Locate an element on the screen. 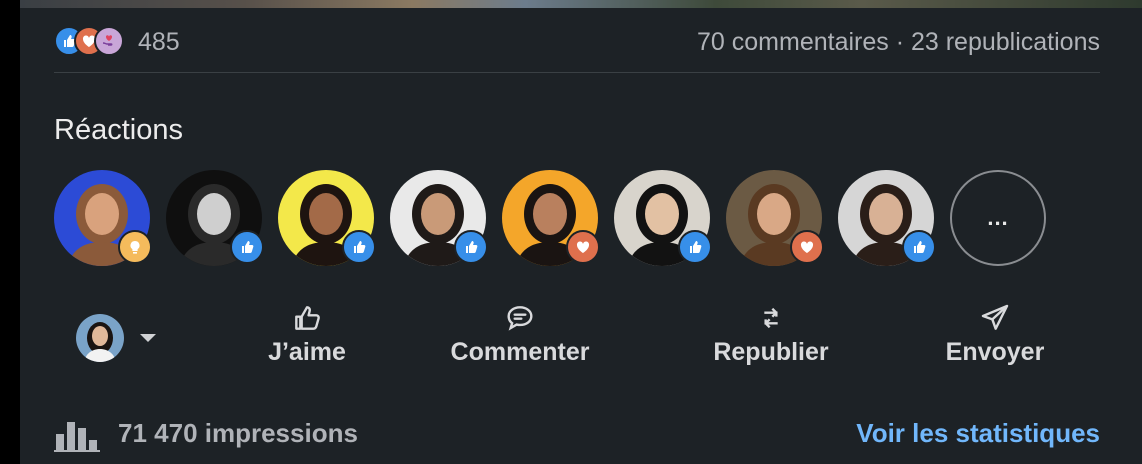 The image size is (1142, 464). post-as-selector is located at coordinates (121, 339).